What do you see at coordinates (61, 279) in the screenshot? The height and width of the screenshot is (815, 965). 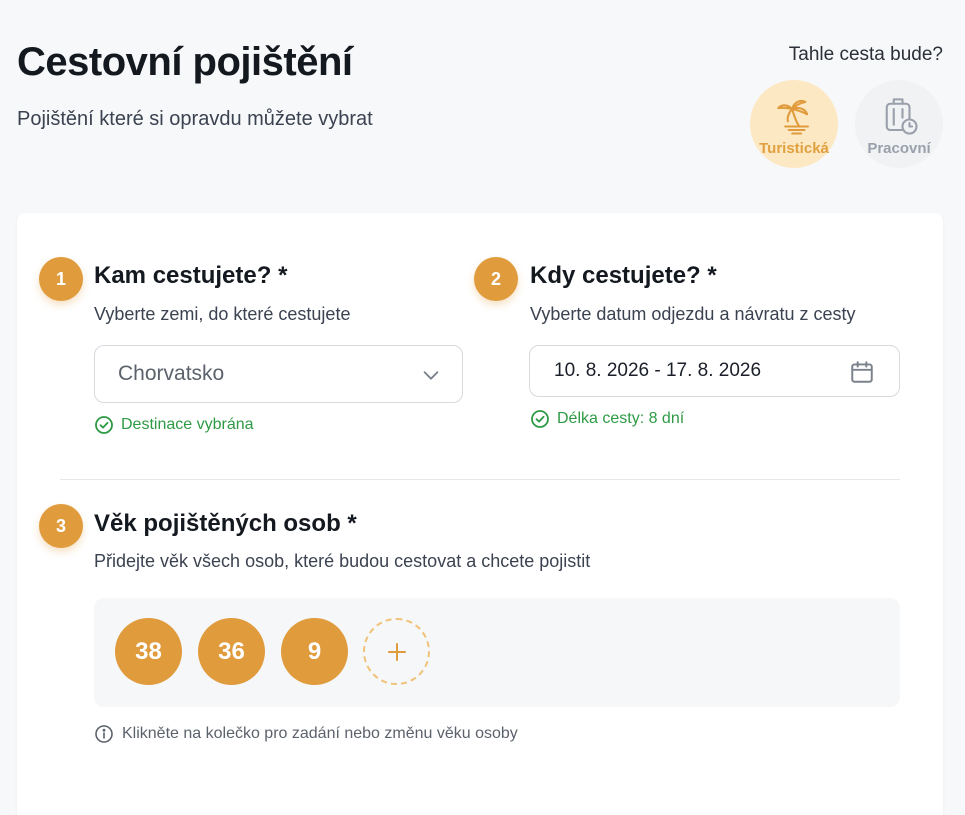 I see `step-1-badge: 1` at bounding box center [61, 279].